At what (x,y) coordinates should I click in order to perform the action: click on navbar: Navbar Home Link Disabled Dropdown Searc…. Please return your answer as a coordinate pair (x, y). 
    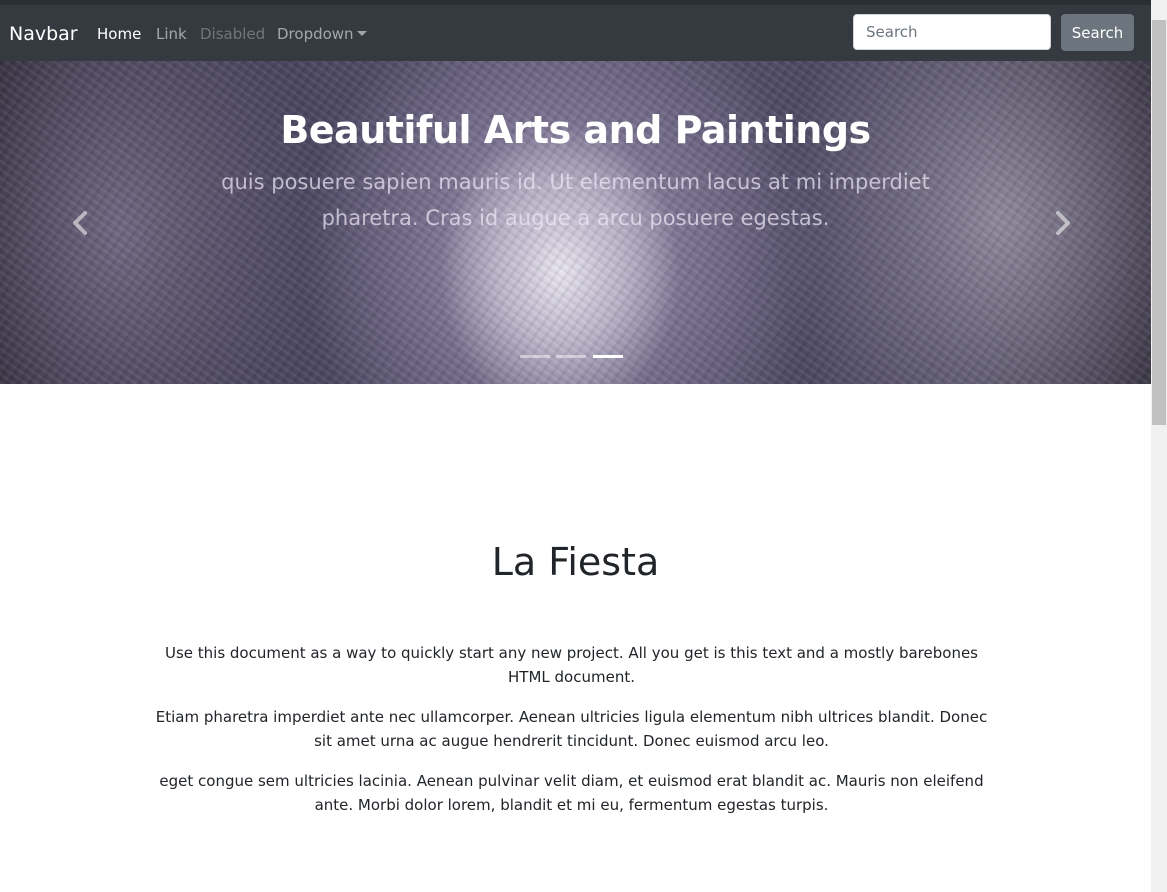
    Looking at the image, I should click on (575, 33).